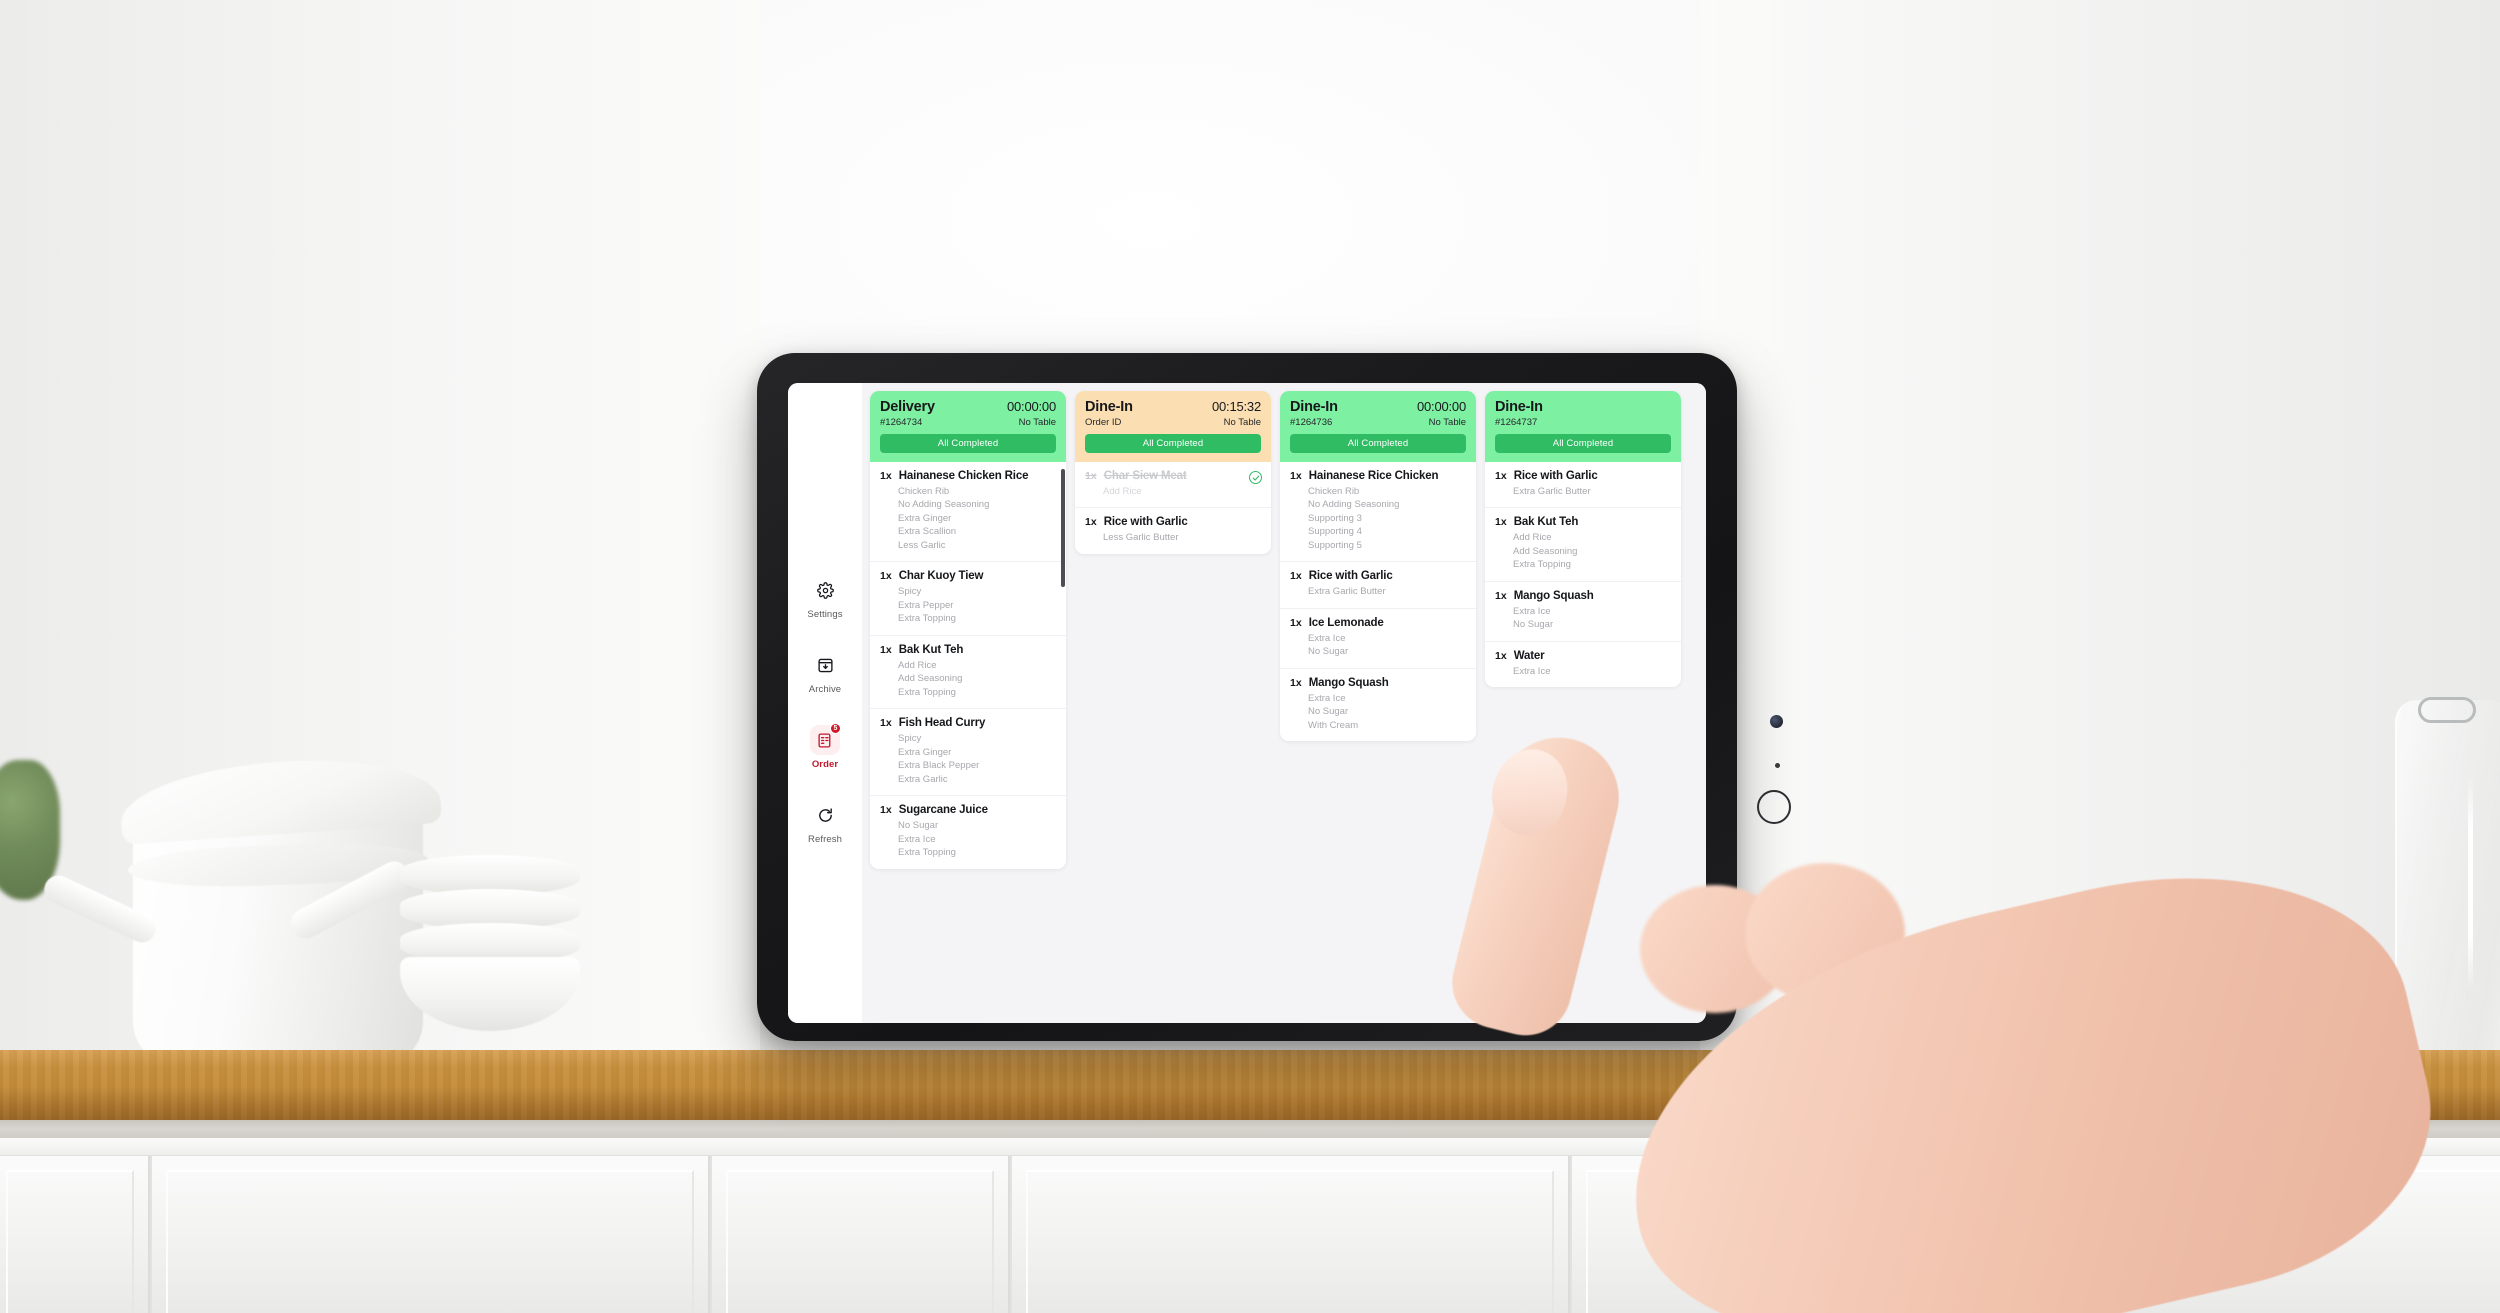  Describe the element at coordinates (1378, 623) in the screenshot. I see `order-item-title-row: 1x Ice Lemonade` at that location.